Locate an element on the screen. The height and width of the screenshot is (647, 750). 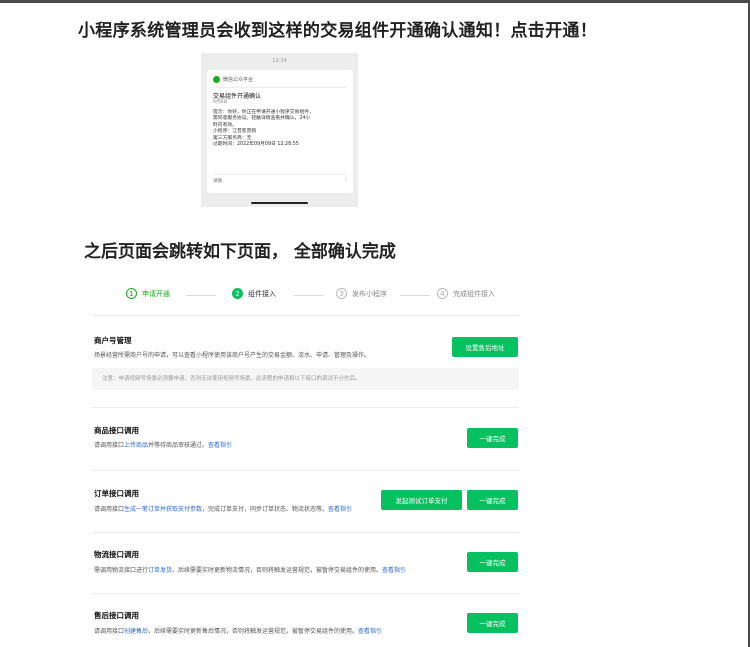
step-number: 3 is located at coordinates (341, 293).